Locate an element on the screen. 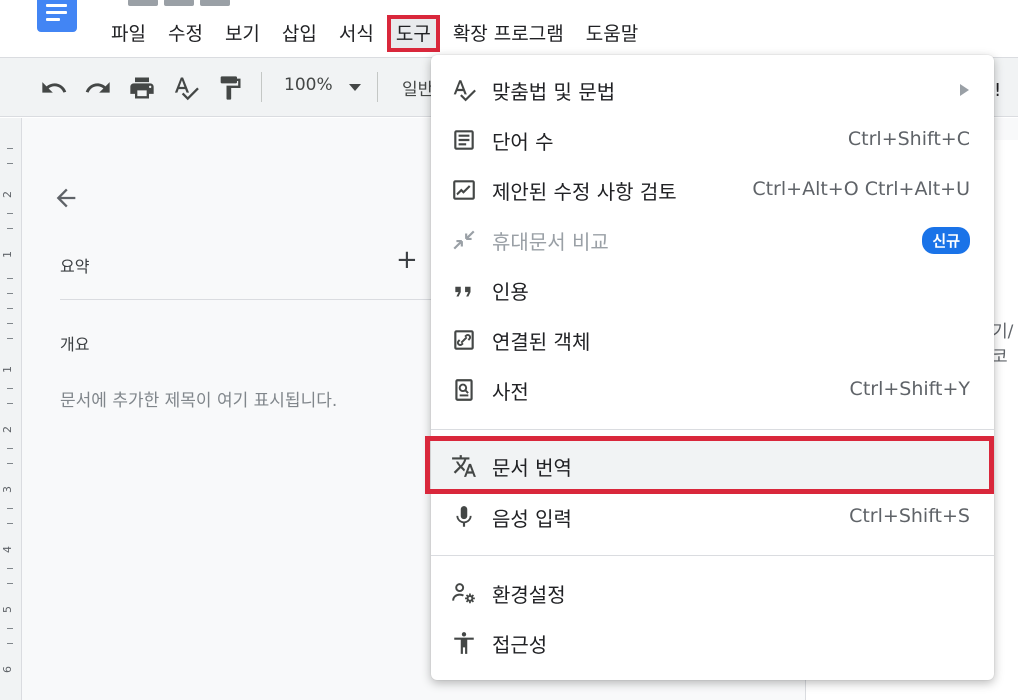 The height and width of the screenshot is (700, 1018). menu-view: 보기 is located at coordinates (242, 33).